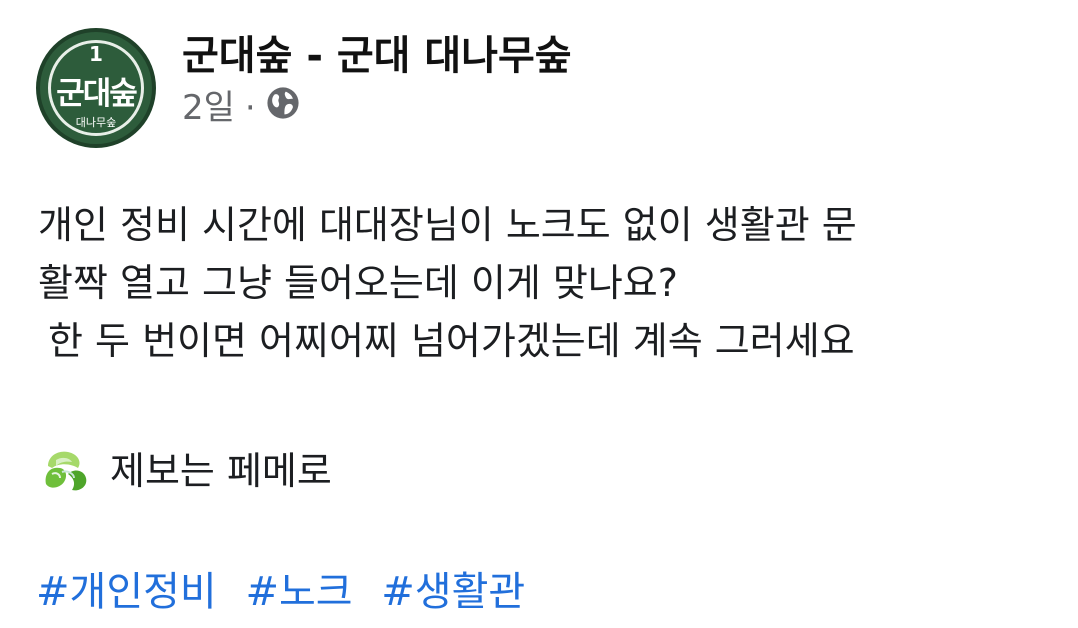  I want to click on hashtag-list: #개인정비 #노크 #생활관, so click(288, 592).